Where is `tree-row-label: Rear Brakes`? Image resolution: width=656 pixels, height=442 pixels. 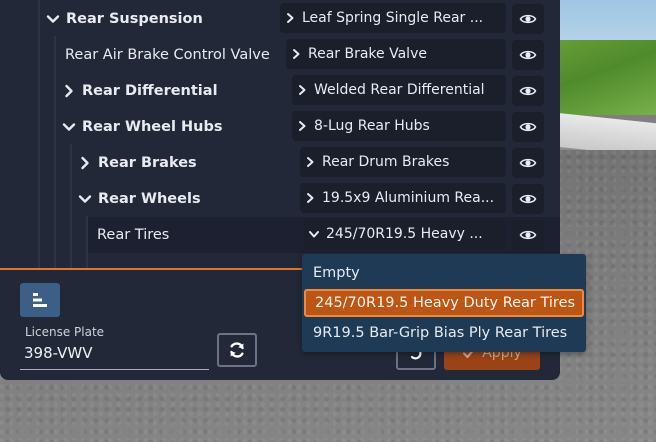
tree-row-label: Rear Brakes is located at coordinates (147, 163).